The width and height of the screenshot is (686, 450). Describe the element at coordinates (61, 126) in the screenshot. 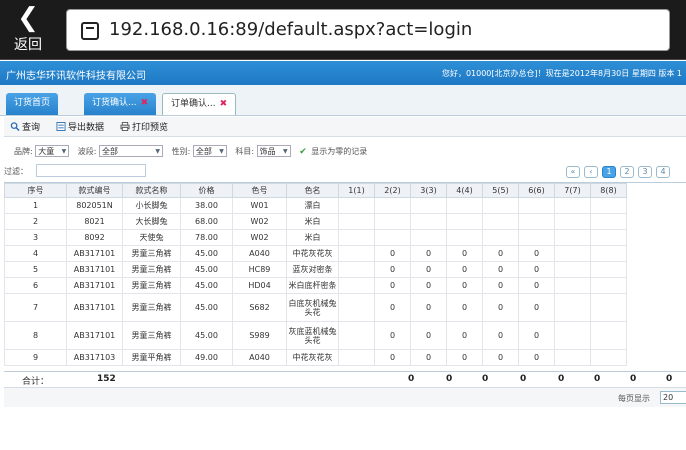

I see `export-icon` at that location.